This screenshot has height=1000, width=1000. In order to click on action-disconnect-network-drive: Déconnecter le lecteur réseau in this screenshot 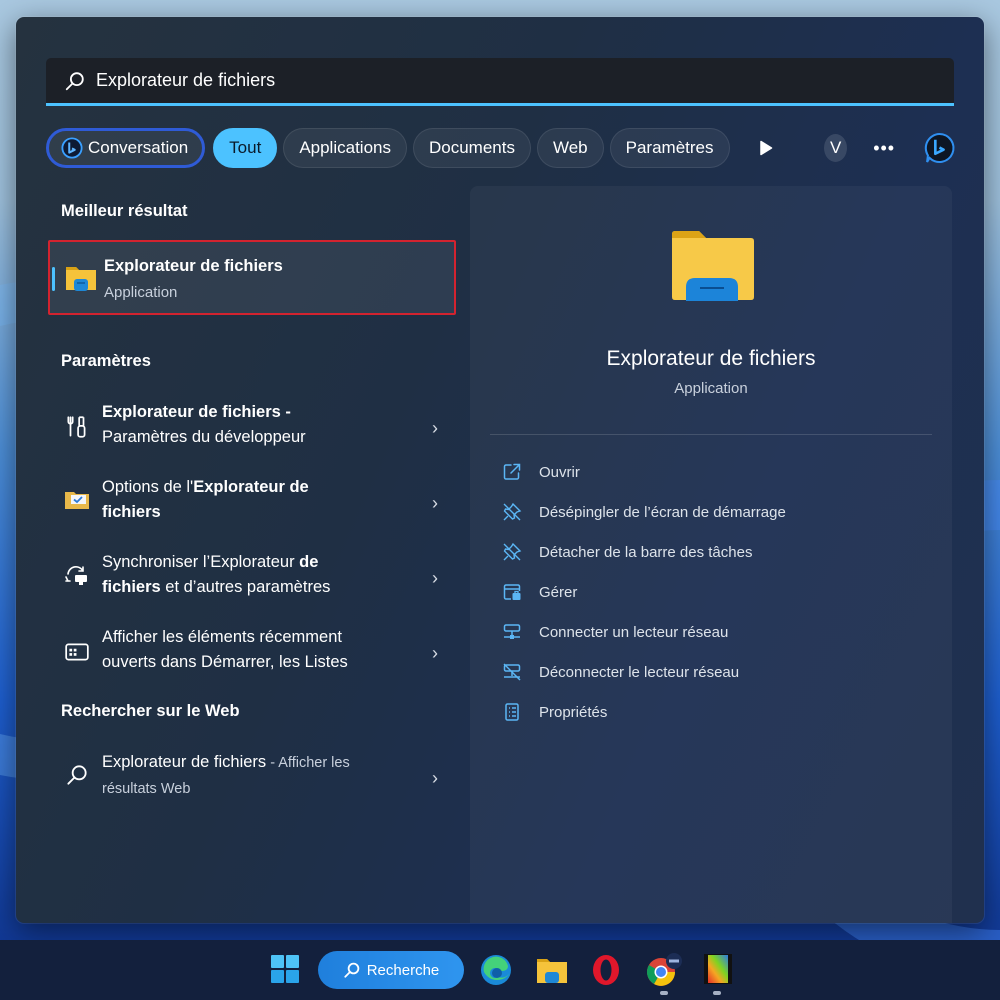, I will do `click(620, 672)`.